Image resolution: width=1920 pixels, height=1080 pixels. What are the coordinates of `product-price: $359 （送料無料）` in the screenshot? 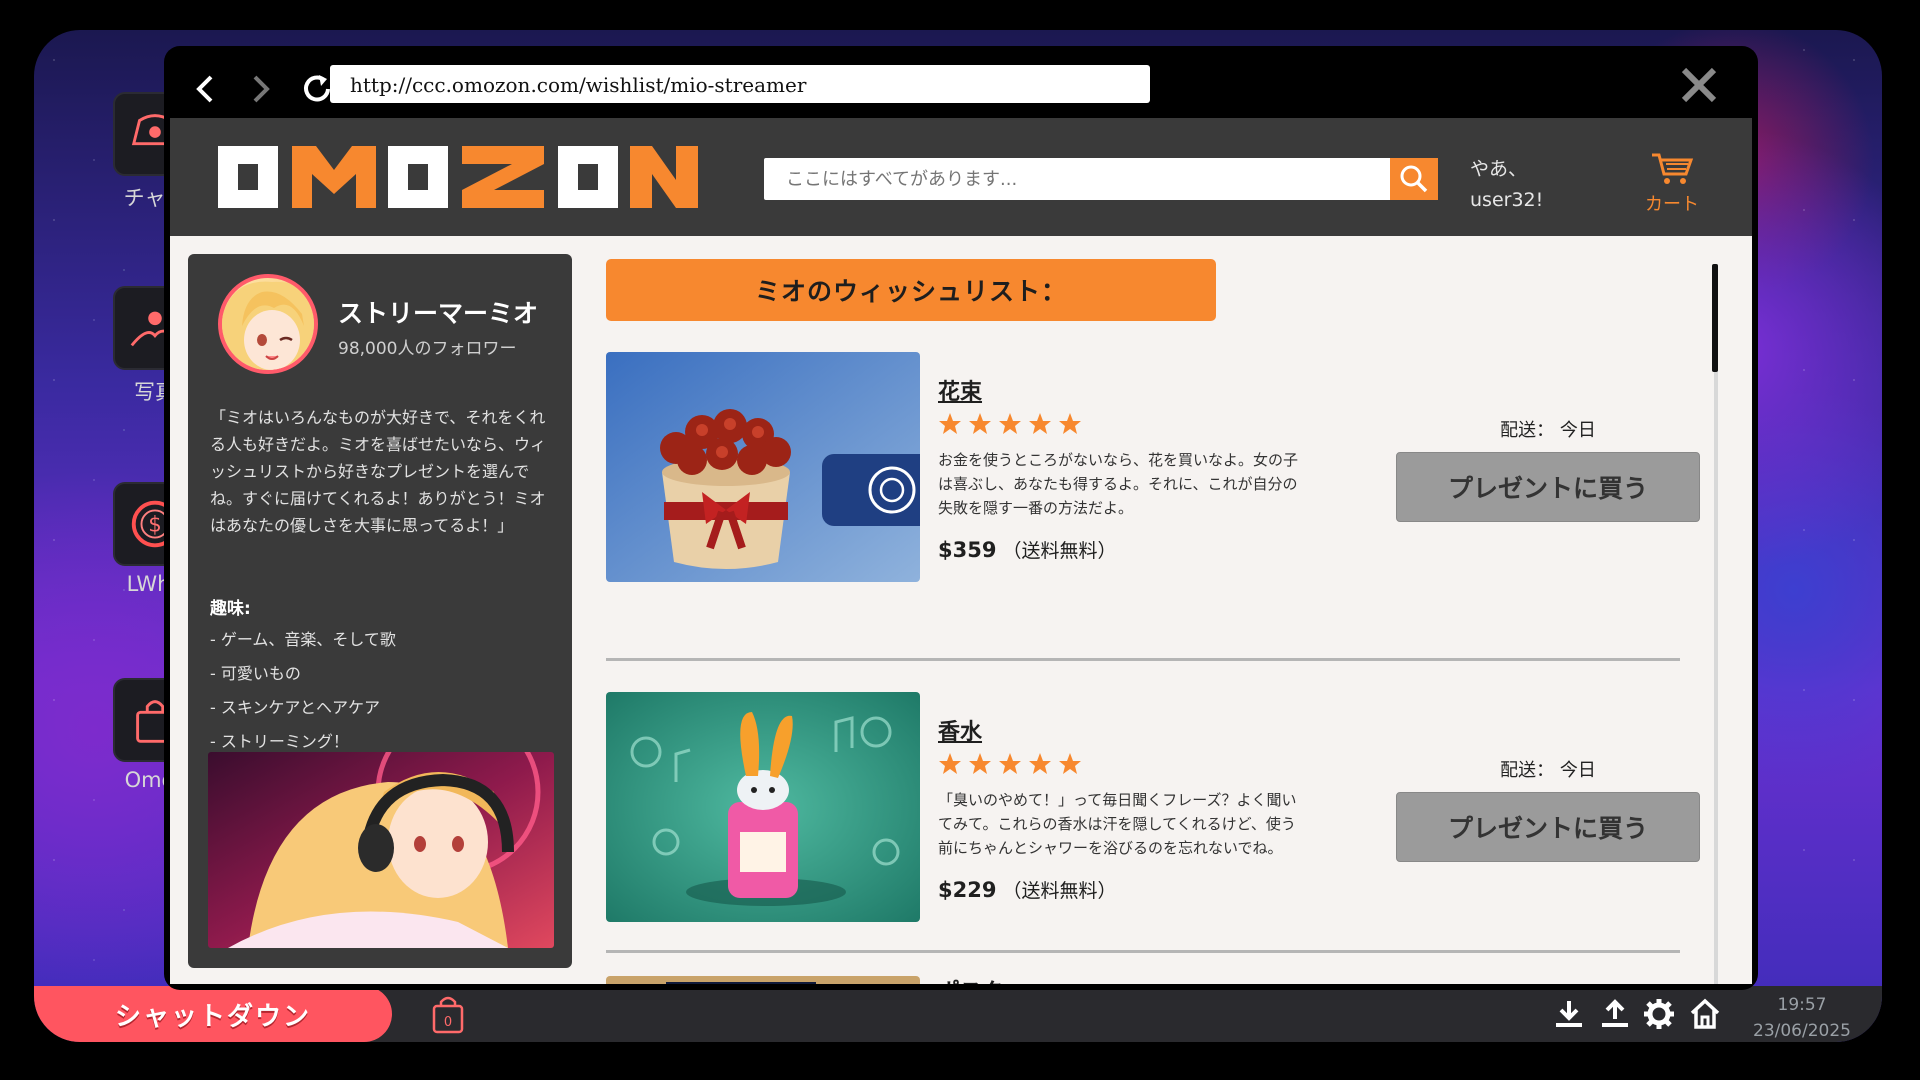 It's located at (1027, 549).